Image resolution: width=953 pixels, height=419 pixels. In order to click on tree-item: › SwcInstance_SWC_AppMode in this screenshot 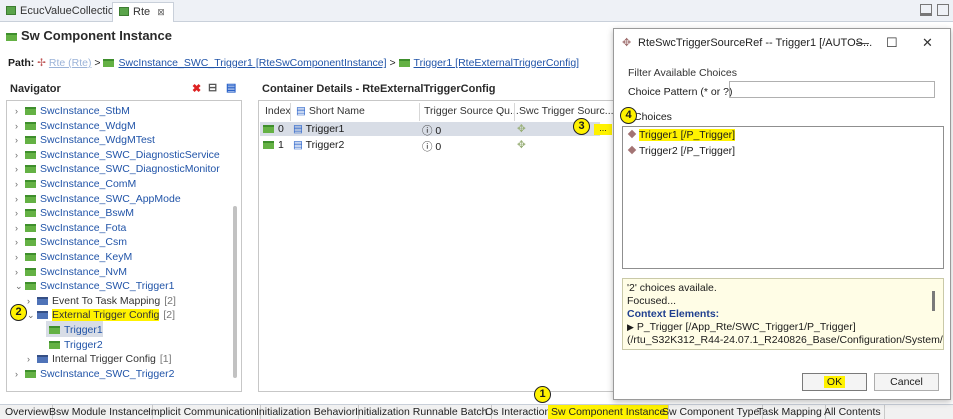, I will do `click(98, 200)`.